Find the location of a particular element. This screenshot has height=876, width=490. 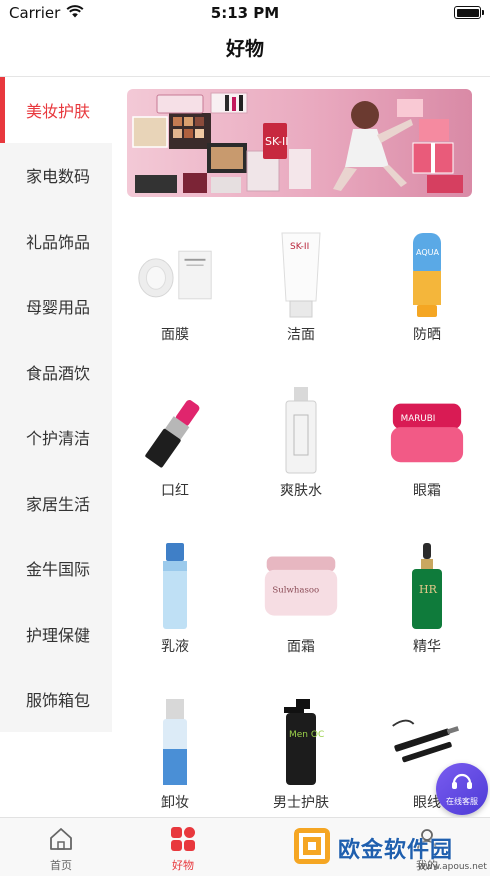

watermark-logo-icon is located at coordinates (312, 848).